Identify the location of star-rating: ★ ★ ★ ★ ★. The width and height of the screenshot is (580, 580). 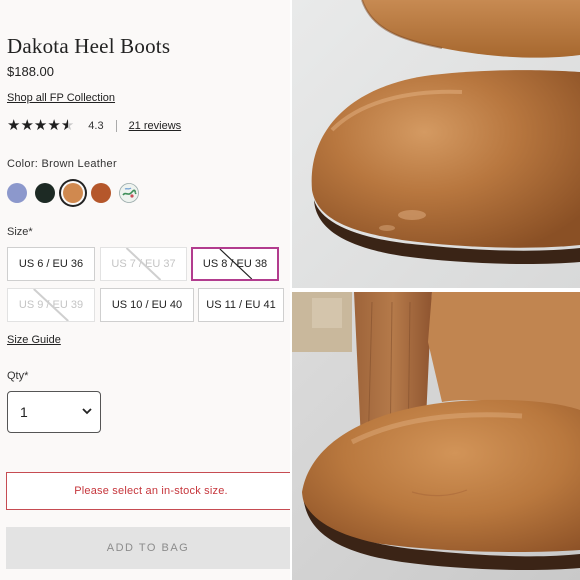
(40, 126).